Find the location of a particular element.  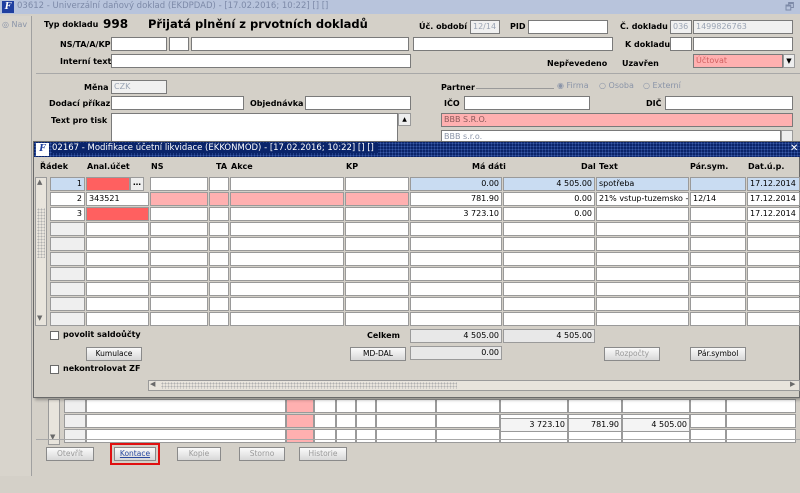

akce-cell is located at coordinates (287, 199).